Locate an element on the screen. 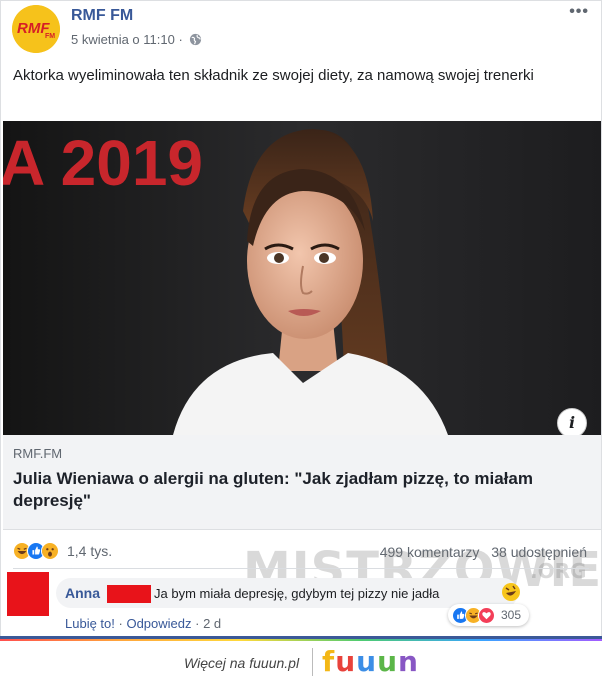 Image resolution: width=602 pixels, height=681 pixels. rmf-logo-icon: RMF FM is located at coordinates (36, 29).